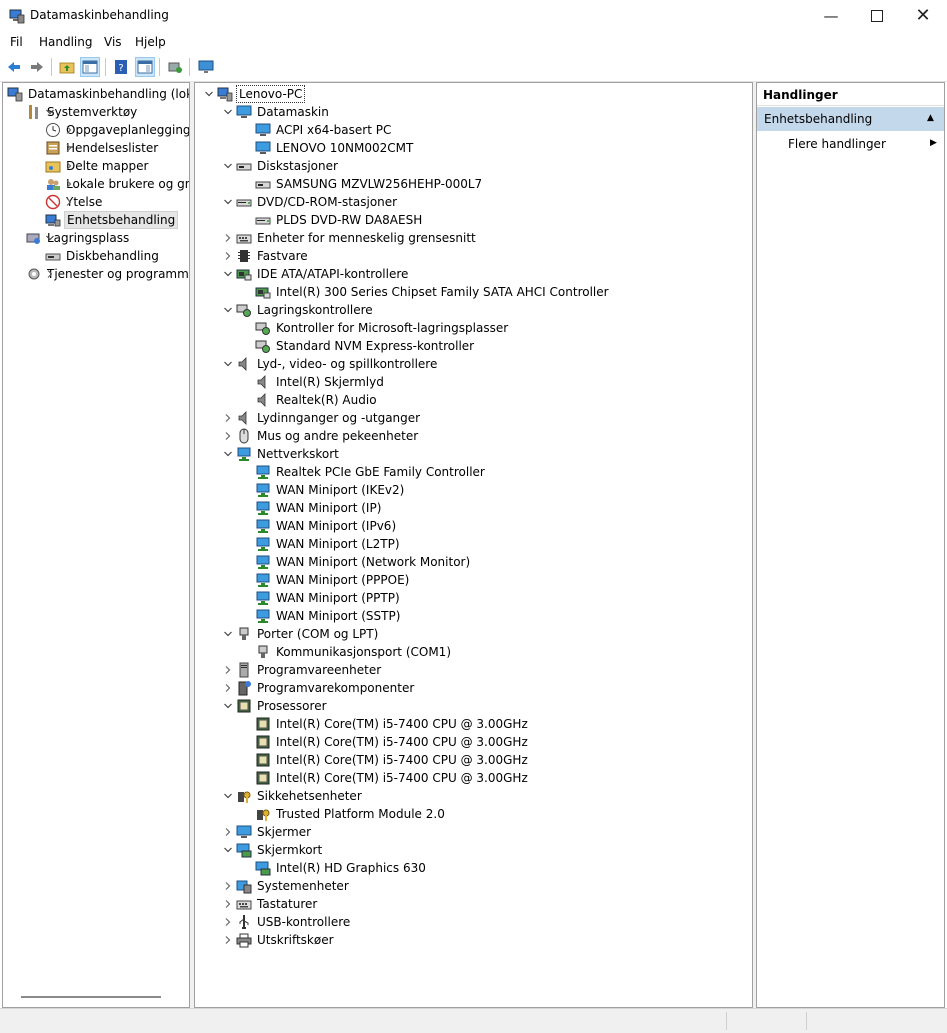  I want to click on device-tree-item: Standard NVM Express-kontroller, so click(365, 346).